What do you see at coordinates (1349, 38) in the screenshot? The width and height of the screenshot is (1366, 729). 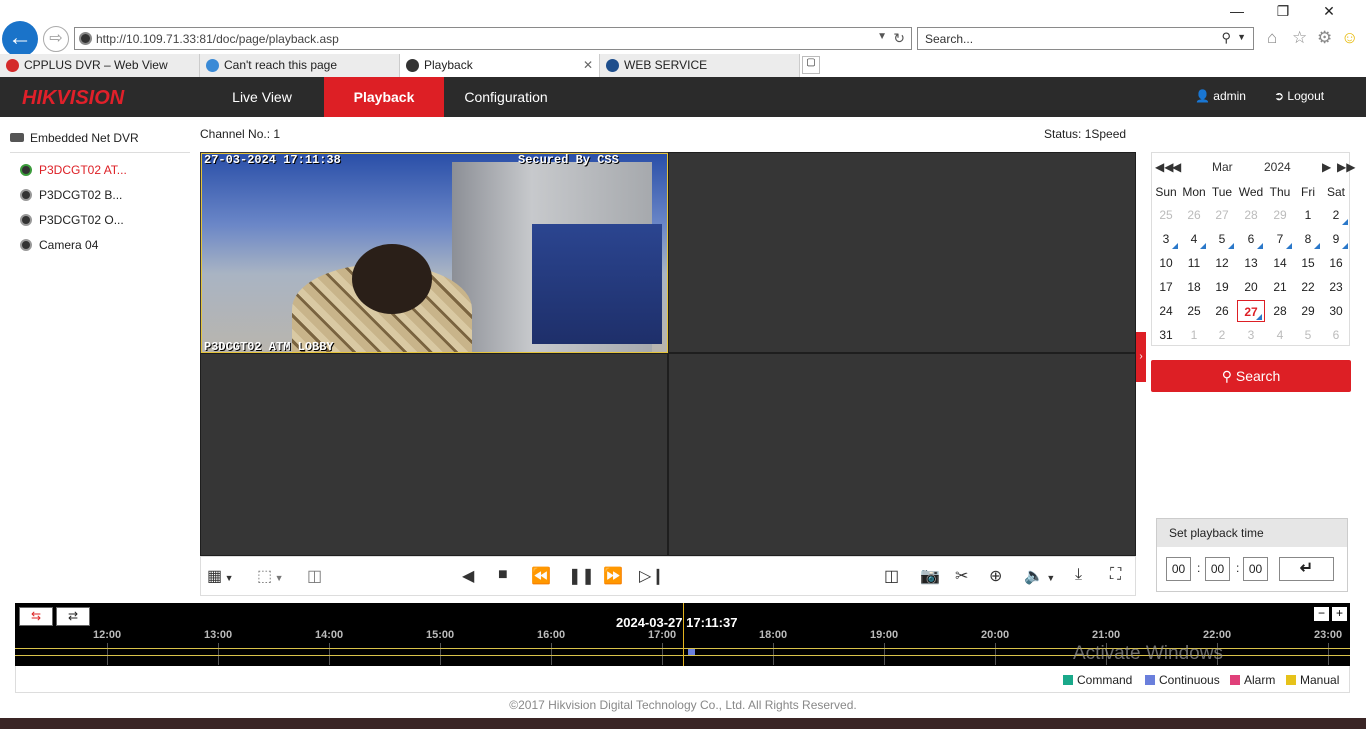 I see `smiley-icon: ☺` at bounding box center [1349, 38].